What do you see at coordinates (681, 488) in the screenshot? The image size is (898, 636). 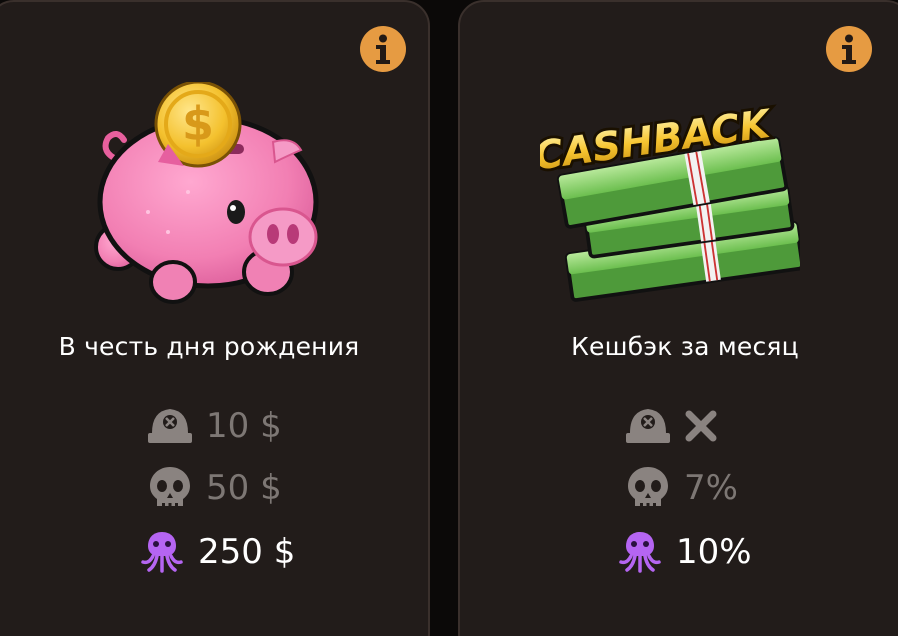 I see `tier-row-skull: 7%` at bounding box center [681, 488].